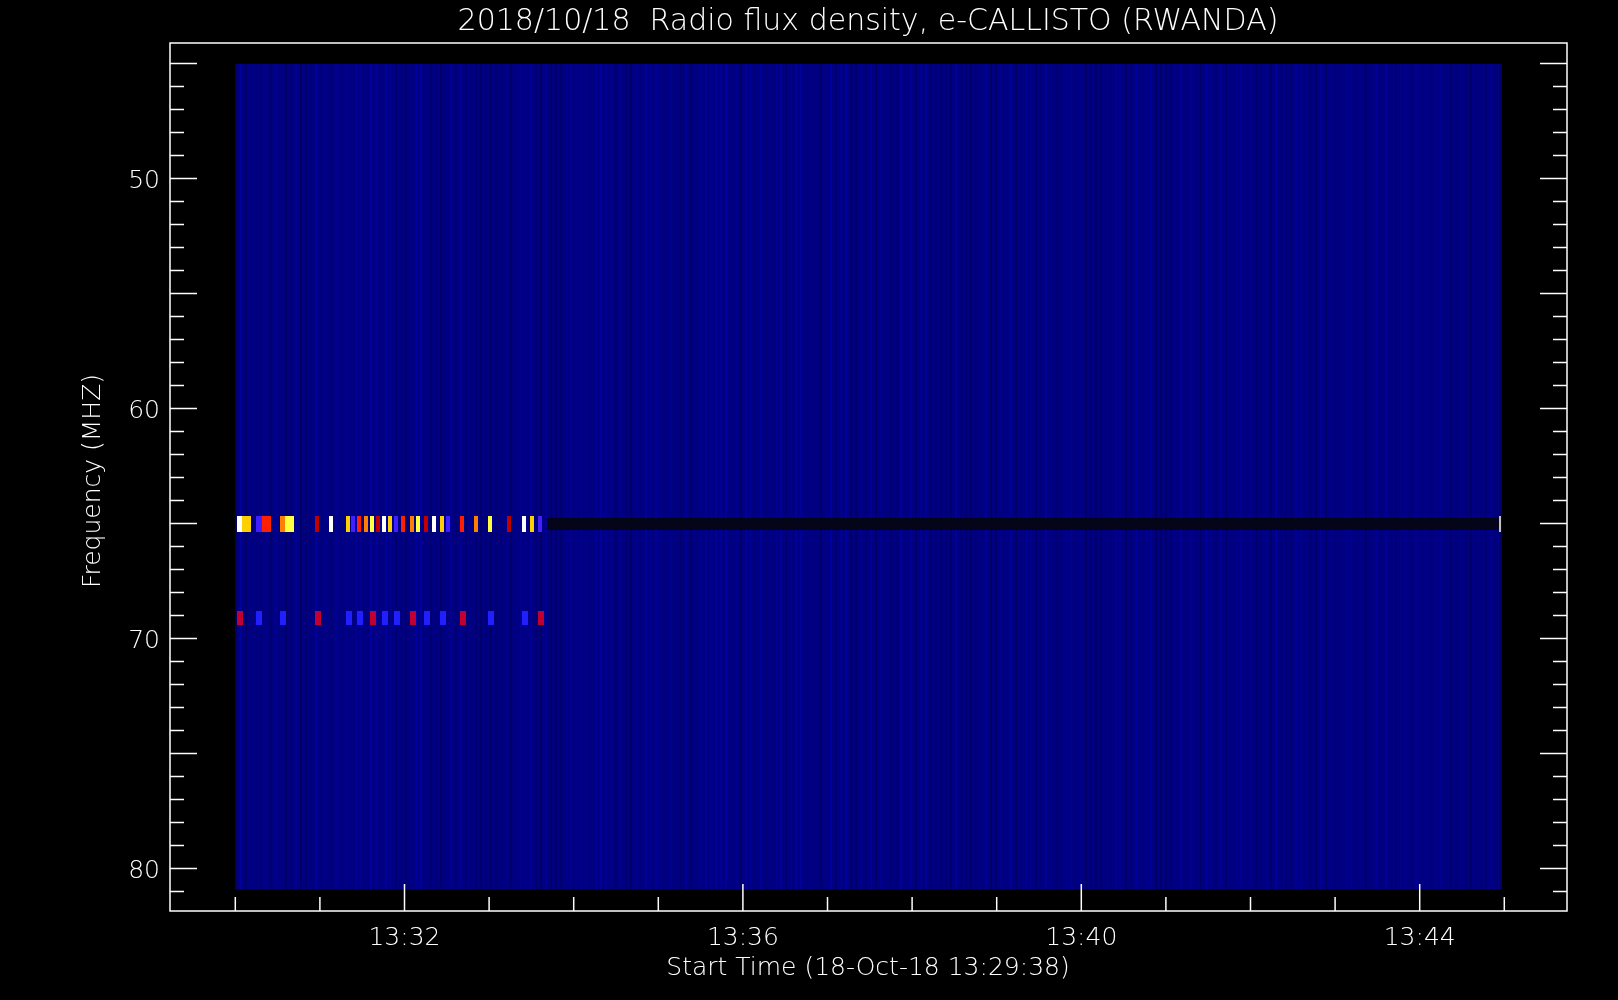  What do you see at coordinates (144, 639) in the screenshot?
I see `y-tick-label: 70` at bounding box center [144, 639].